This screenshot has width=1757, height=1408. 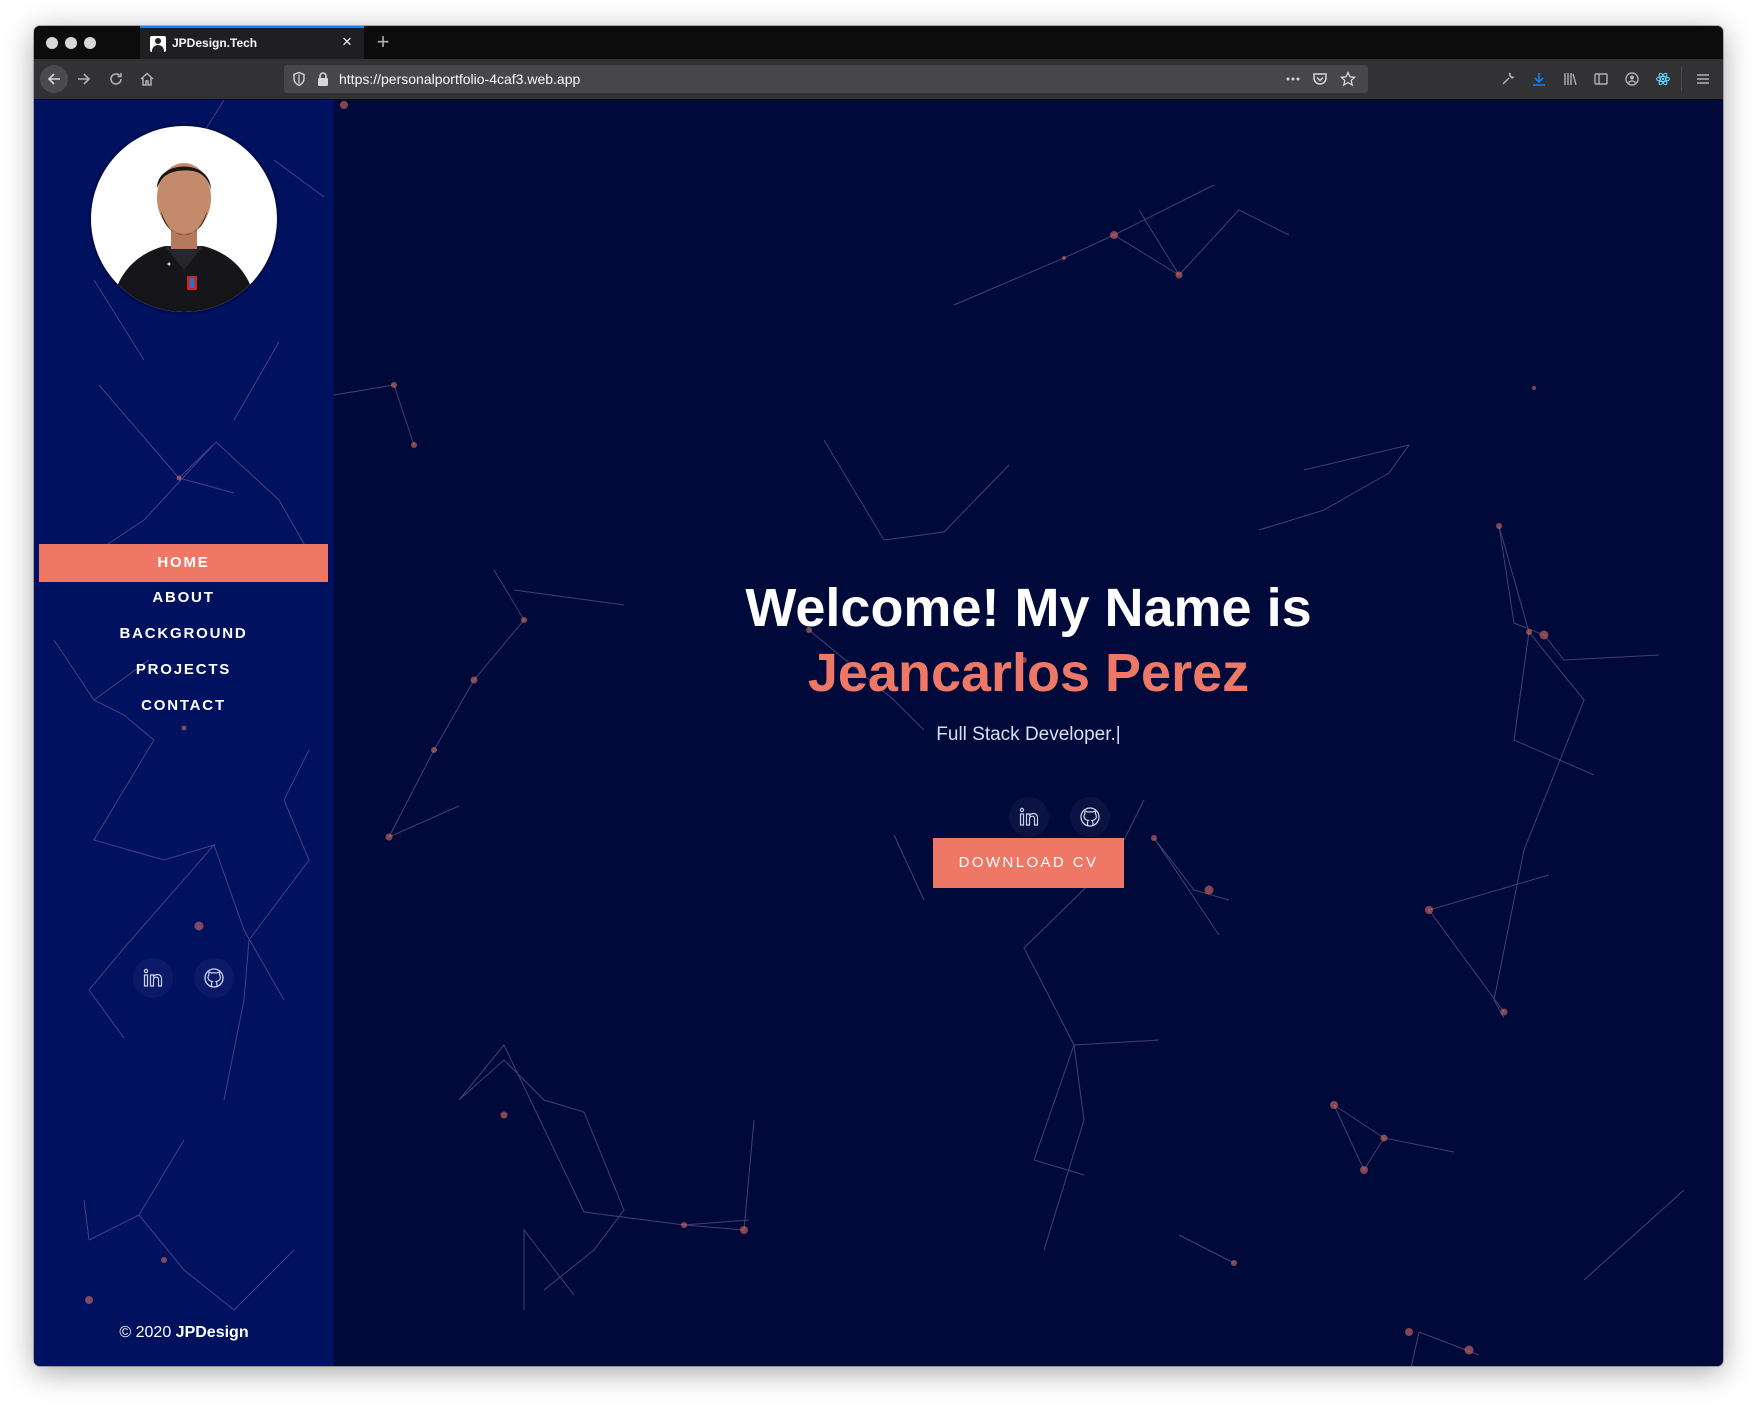 I want to click on browser-tab: JPDesign.Tech ×, so click(x=252, y=42).